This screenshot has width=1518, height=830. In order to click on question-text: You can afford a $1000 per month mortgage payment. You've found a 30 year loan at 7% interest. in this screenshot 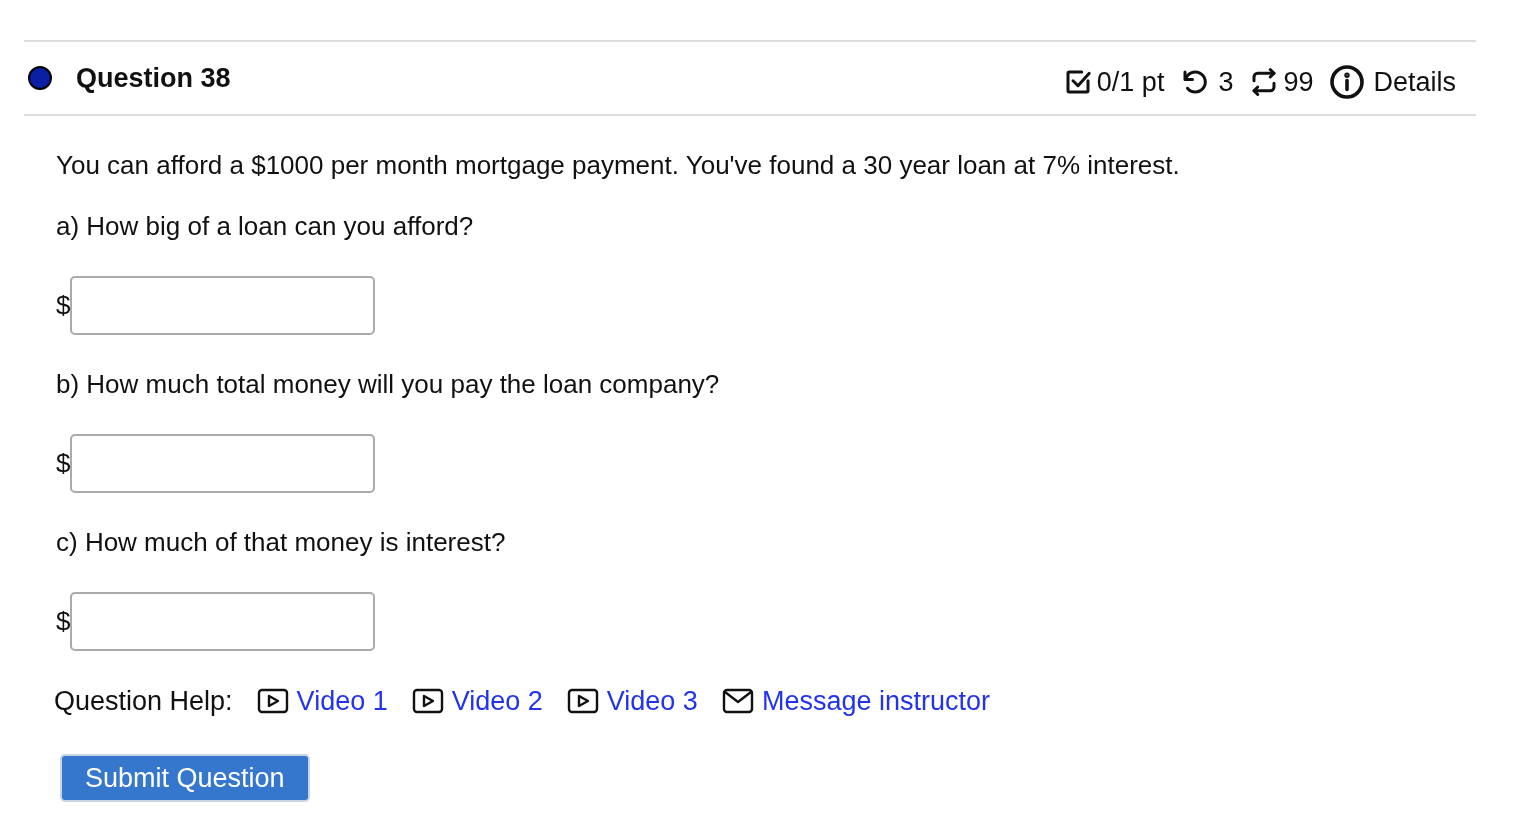, I will do `click(618, 165)`.